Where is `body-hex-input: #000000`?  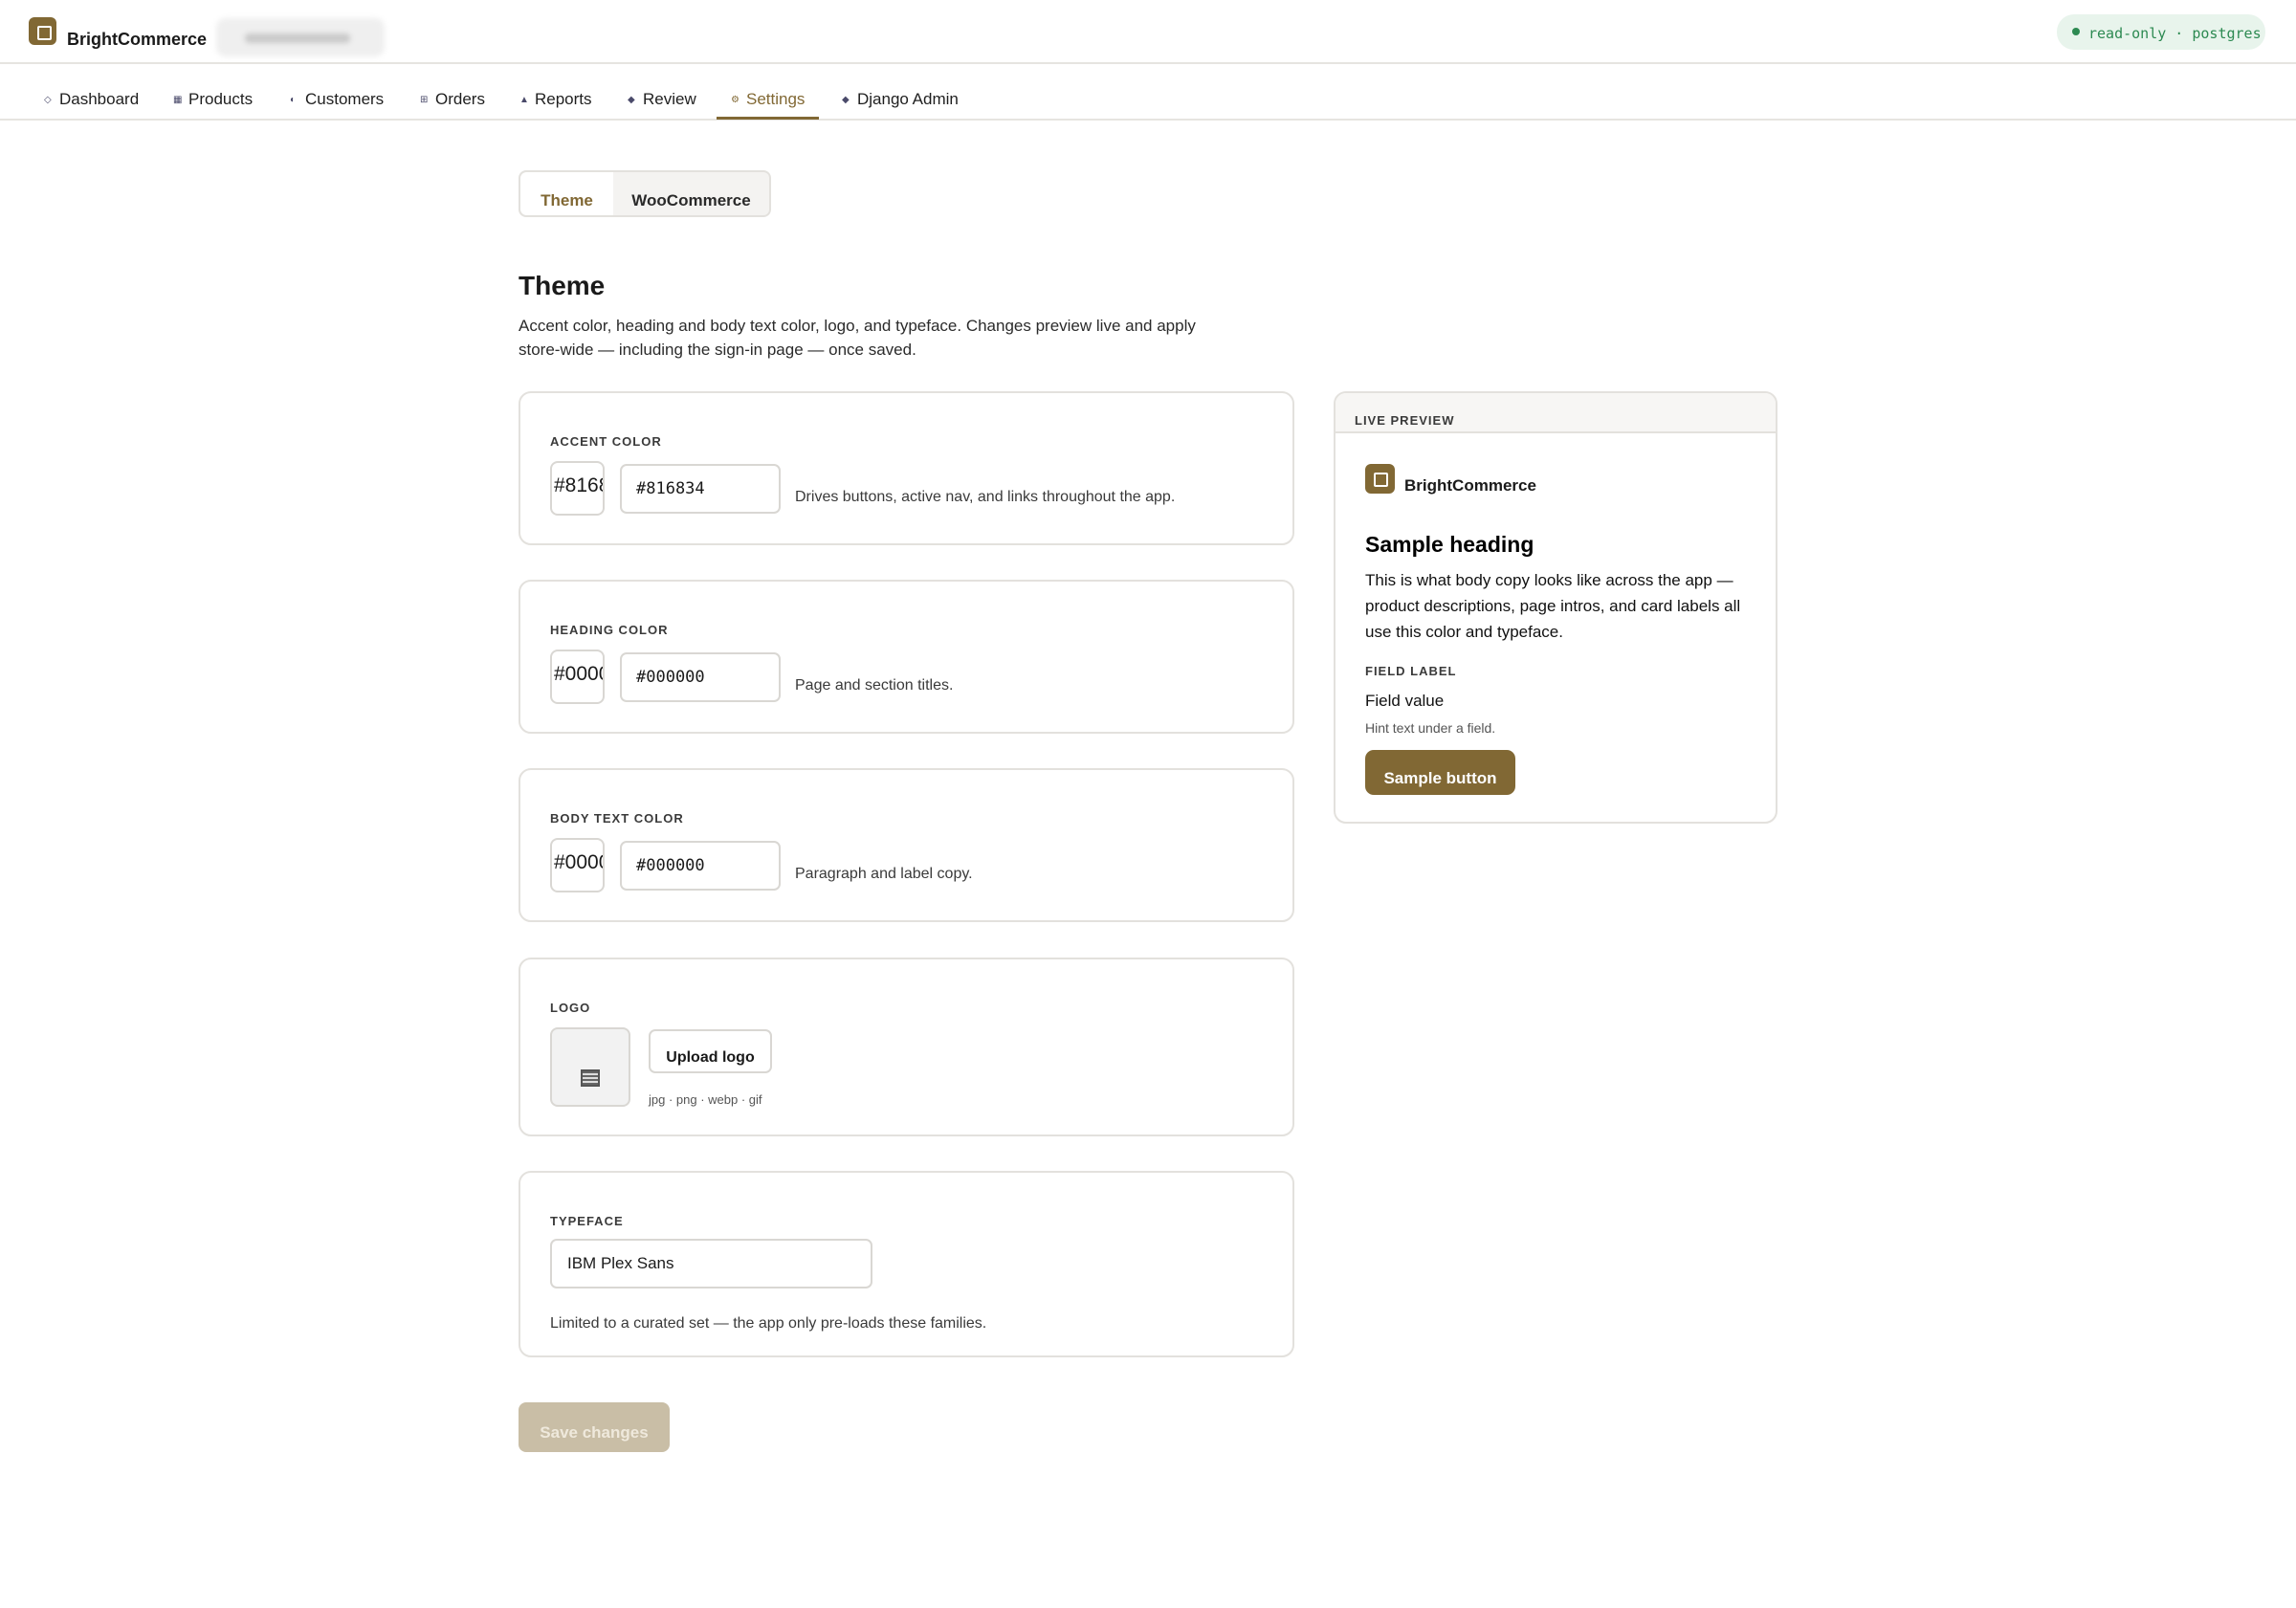 body-hex-input: #000000 is located at coordinates (701, 866).